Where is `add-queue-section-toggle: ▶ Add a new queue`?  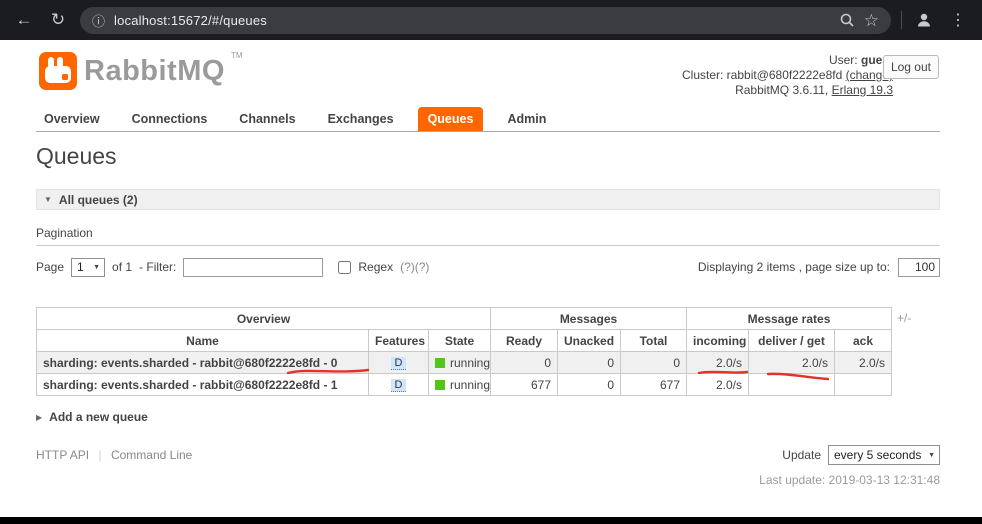
add-queue-section-toggle: ▶ Add a new queue is located at coordinates (92, 417).